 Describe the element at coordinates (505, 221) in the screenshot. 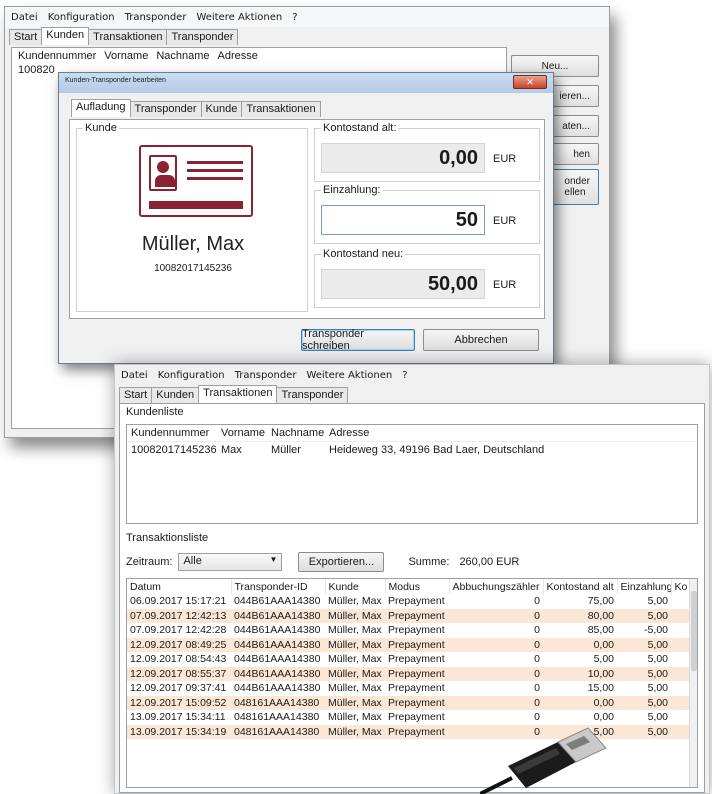

I see `deposit-unit: EUR` at that location.